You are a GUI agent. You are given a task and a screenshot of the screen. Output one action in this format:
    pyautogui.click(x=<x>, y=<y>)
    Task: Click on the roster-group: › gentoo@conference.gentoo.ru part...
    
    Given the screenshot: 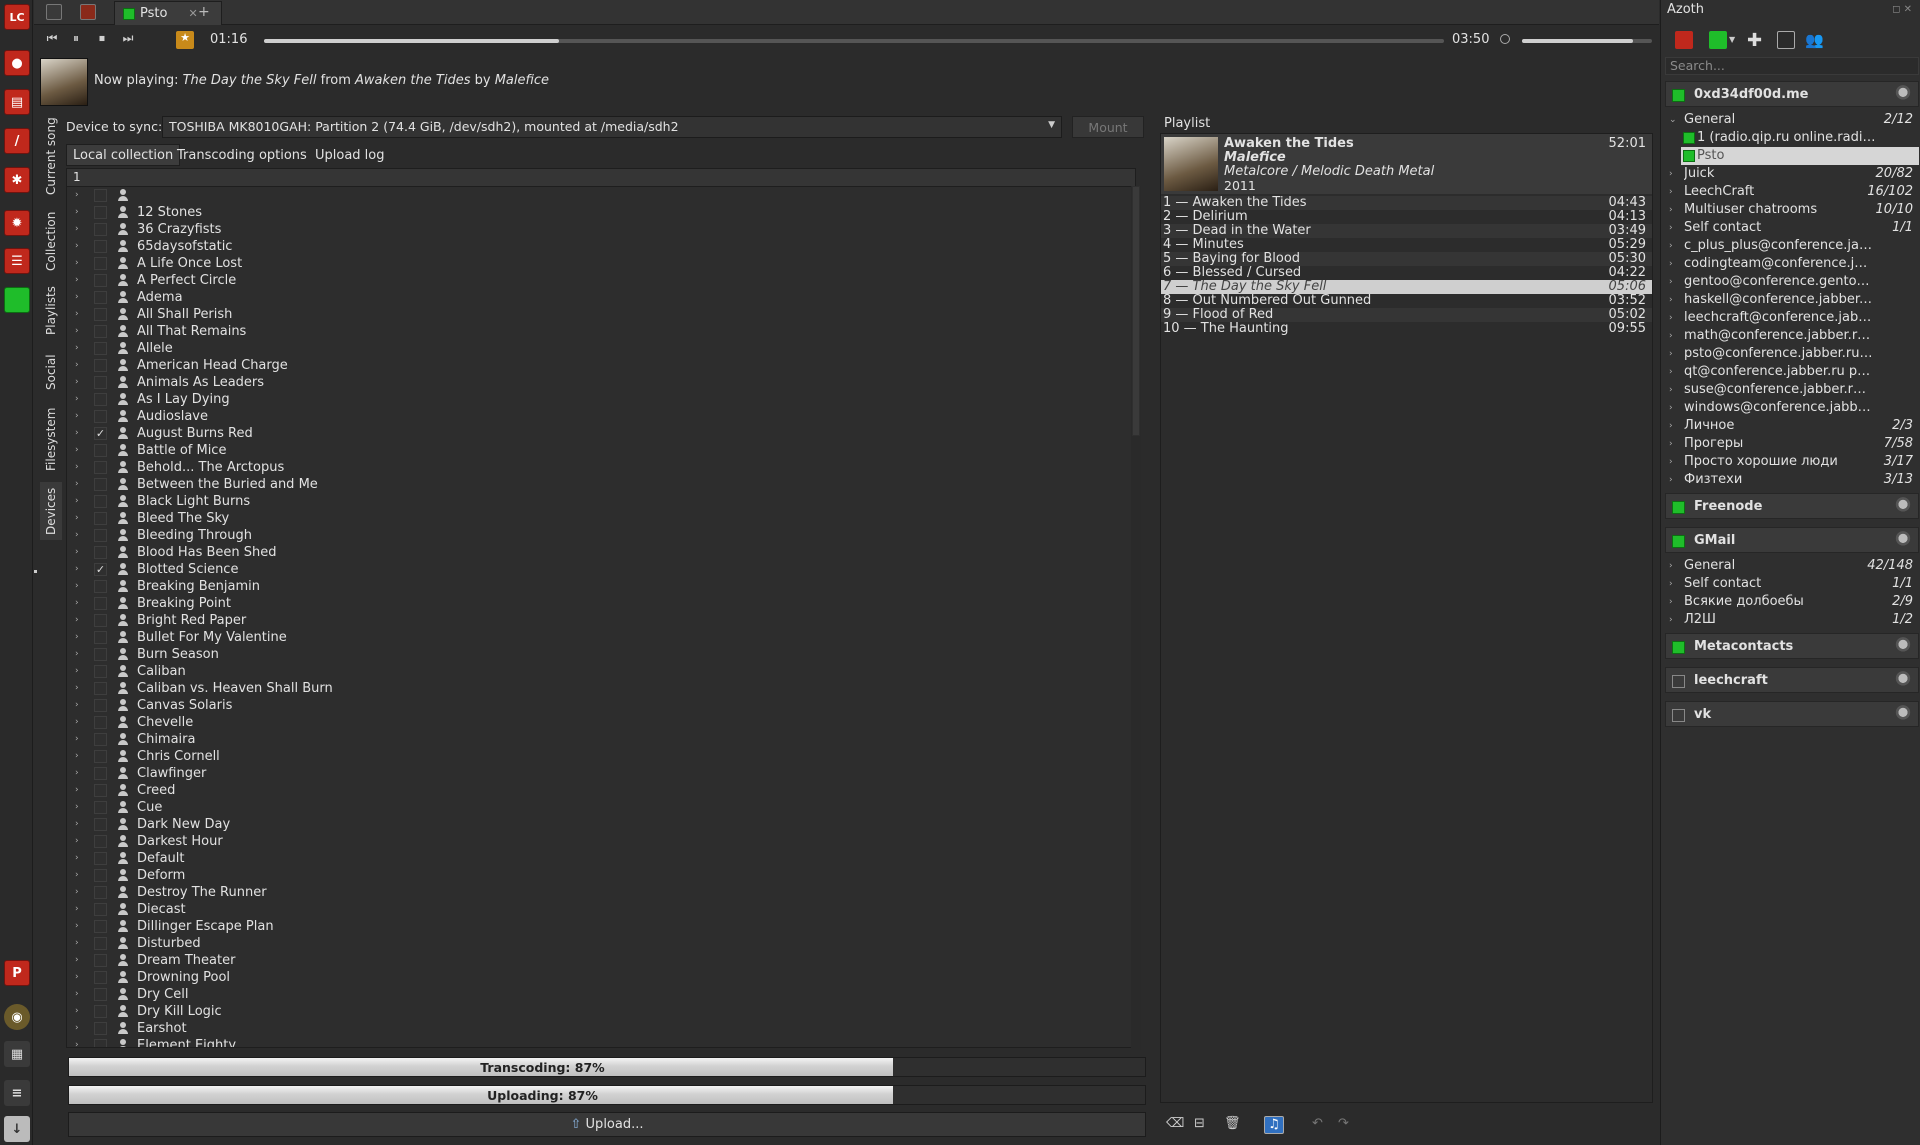 What is the action you would take?
    pyautogui.click(x=1792, y=282)
    